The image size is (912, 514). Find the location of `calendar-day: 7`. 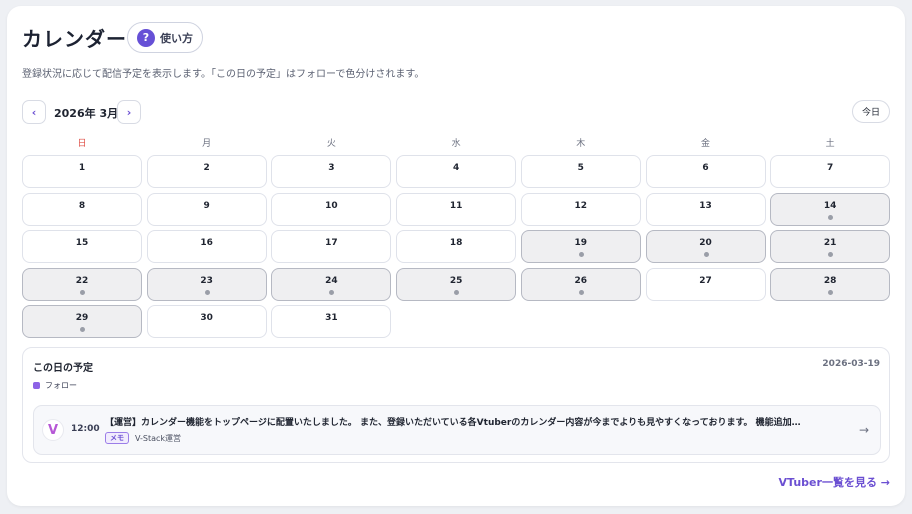

calendar-day: 7 is located at coordinates (830, 171).